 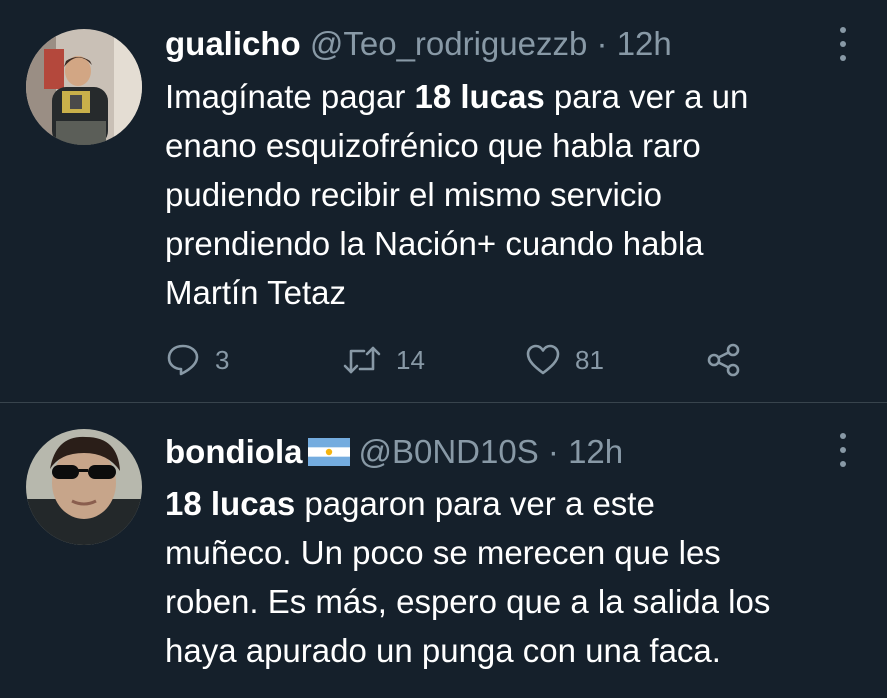 What do you see at coordinates (410, 359) in the screenshot?
I see `retweet-count: 14` at bounding box center [410, 359].